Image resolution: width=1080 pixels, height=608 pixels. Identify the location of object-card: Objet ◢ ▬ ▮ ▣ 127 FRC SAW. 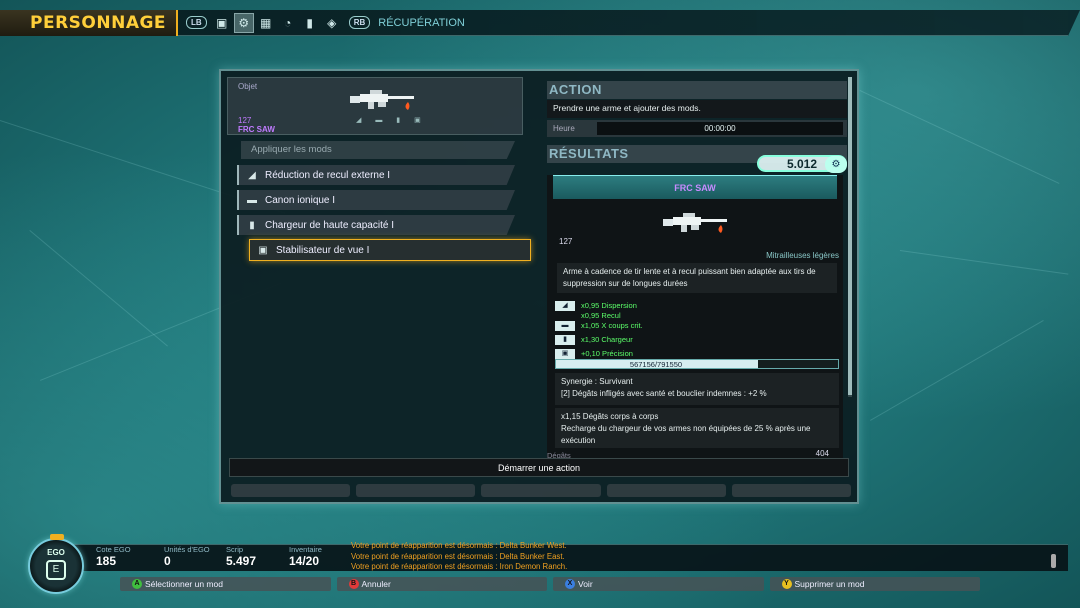
(375, 106).